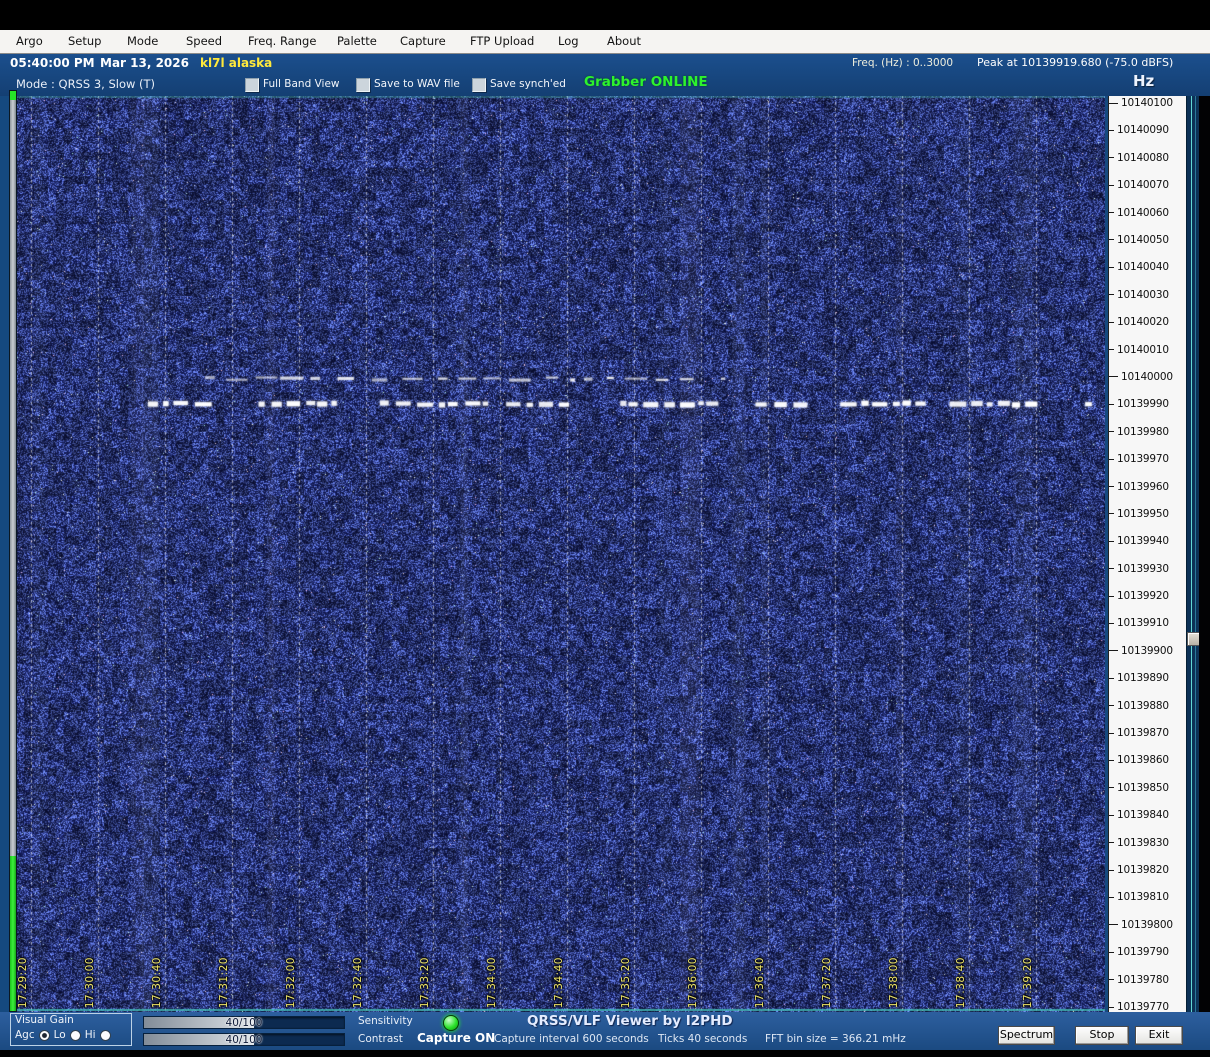  Describe the element at coordinates (1143, 623) in the screenshot. I see `freq-scale-label: 10139910` at that location.